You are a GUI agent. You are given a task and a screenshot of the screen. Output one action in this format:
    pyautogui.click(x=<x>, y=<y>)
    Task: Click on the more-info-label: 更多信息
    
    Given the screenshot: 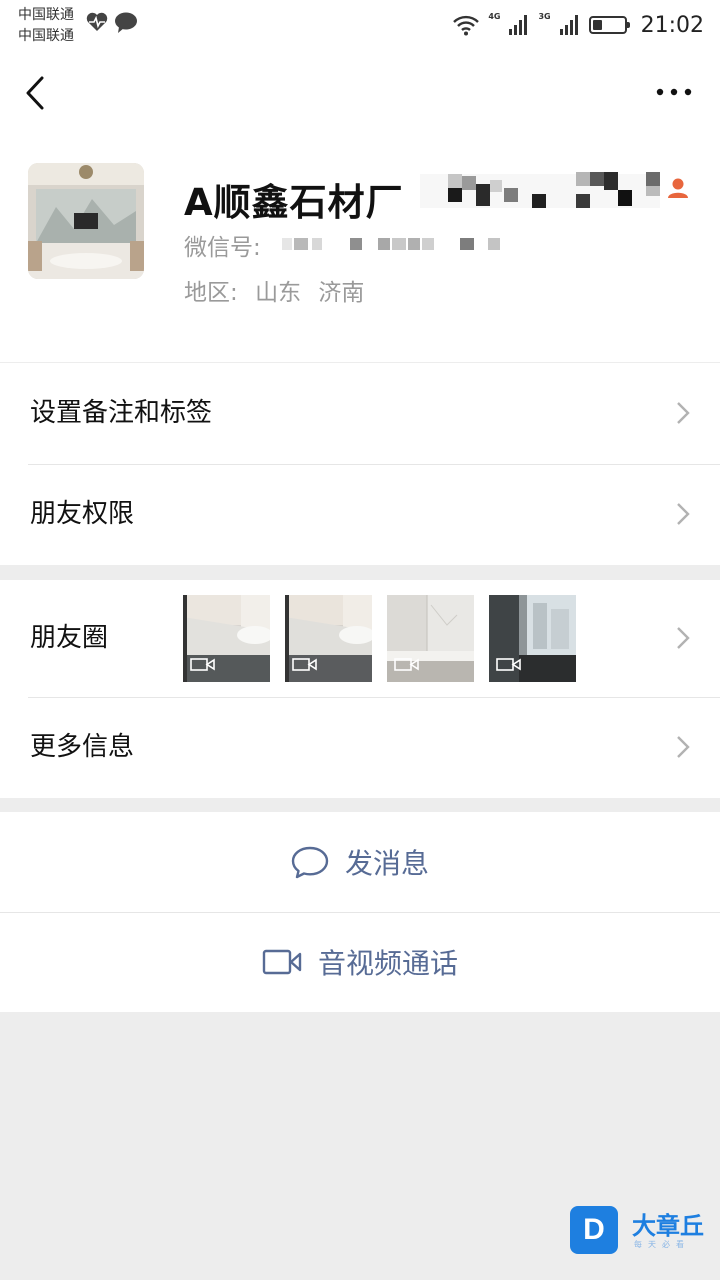 What is the action you would take?
    pyautogui.click(x=82, y=747)
    